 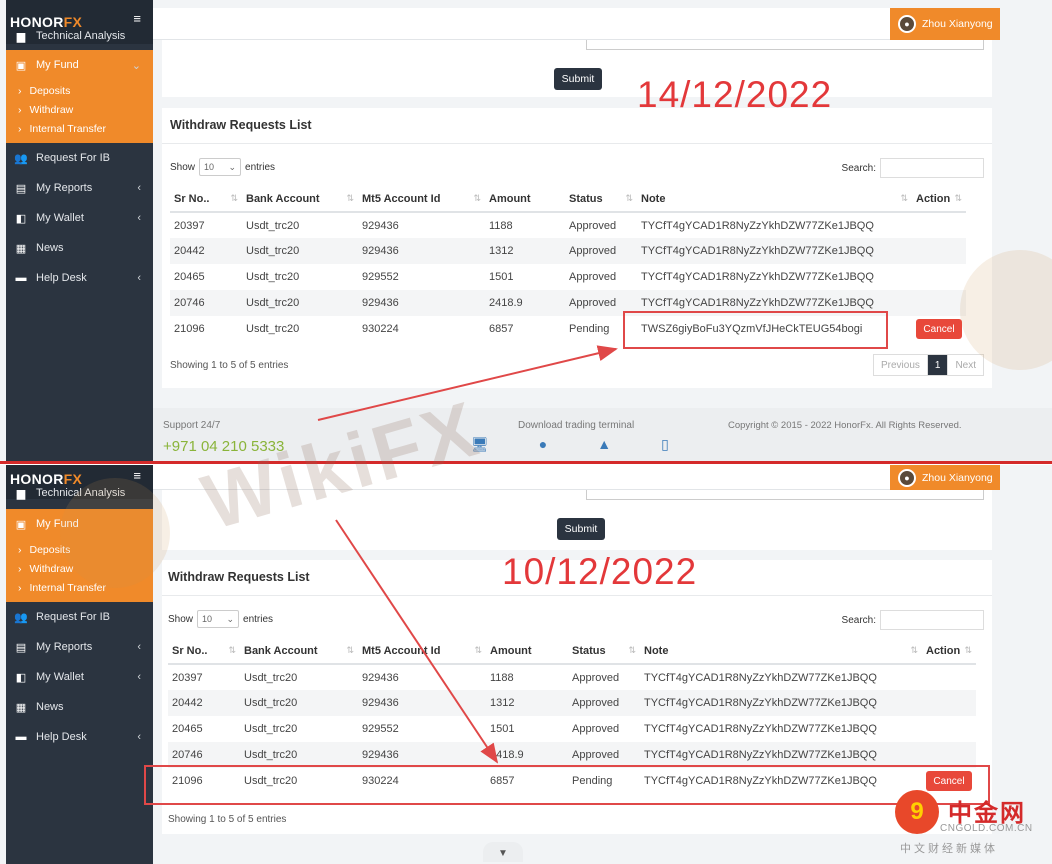 What do you see at coordinates (380, 329) in the screenshot?
I see `table-cell: 930224` at bounding box center [380, 329].